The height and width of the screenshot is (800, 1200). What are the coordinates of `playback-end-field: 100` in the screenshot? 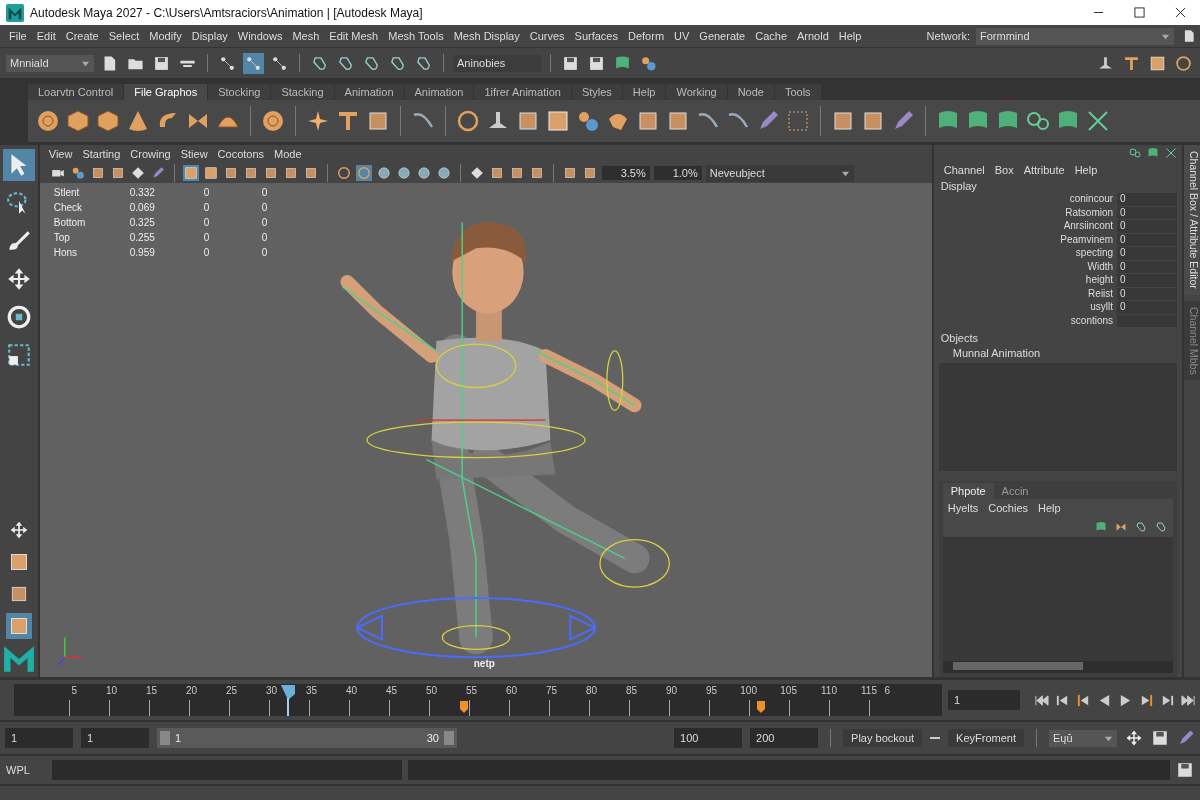 It's located at (708, 738).